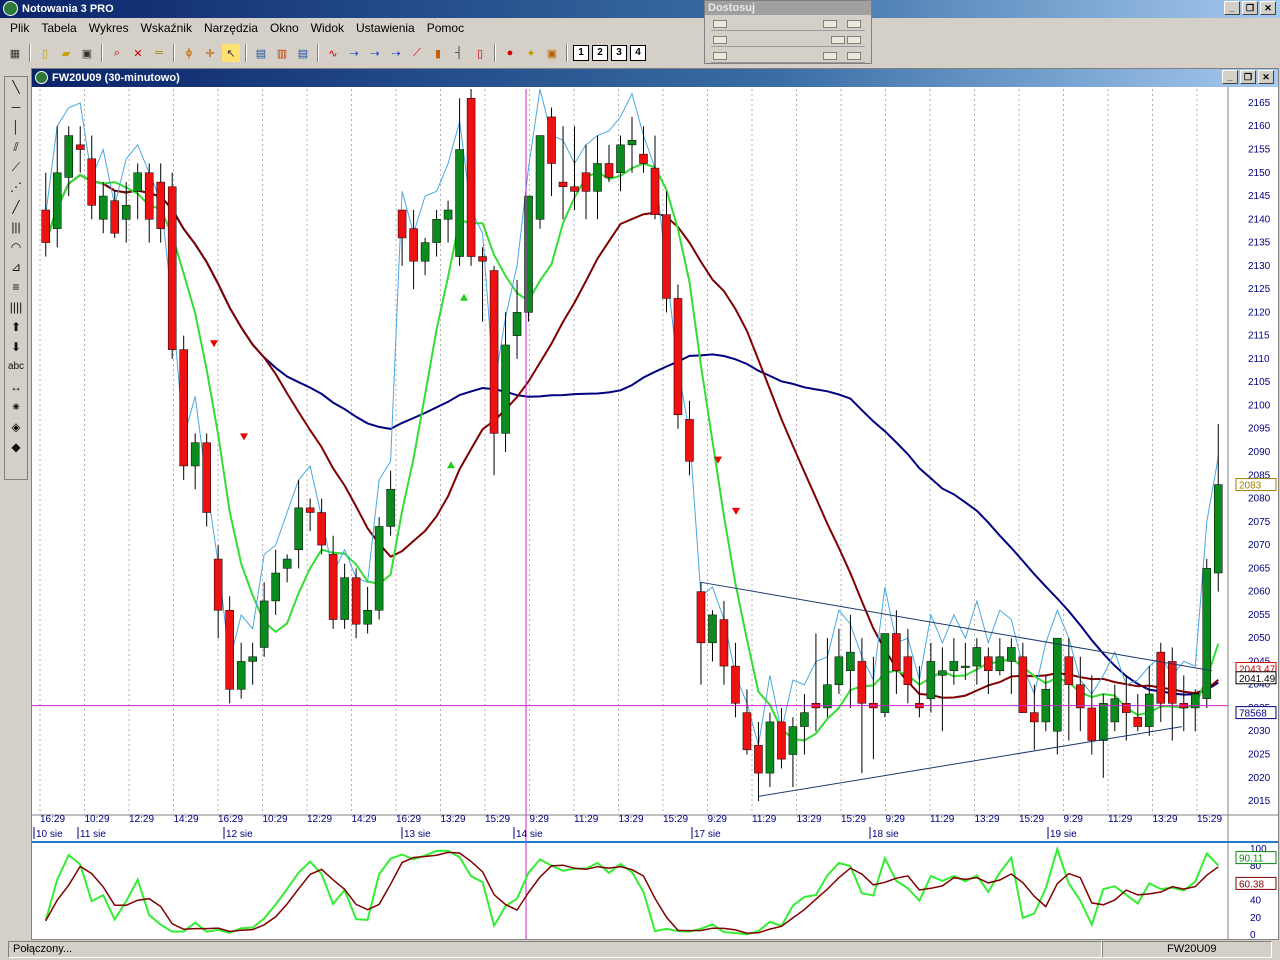  Describe the element at coordinates (210, 53) in the screenshot. I see `crosshair-icon: ✛` at that location.